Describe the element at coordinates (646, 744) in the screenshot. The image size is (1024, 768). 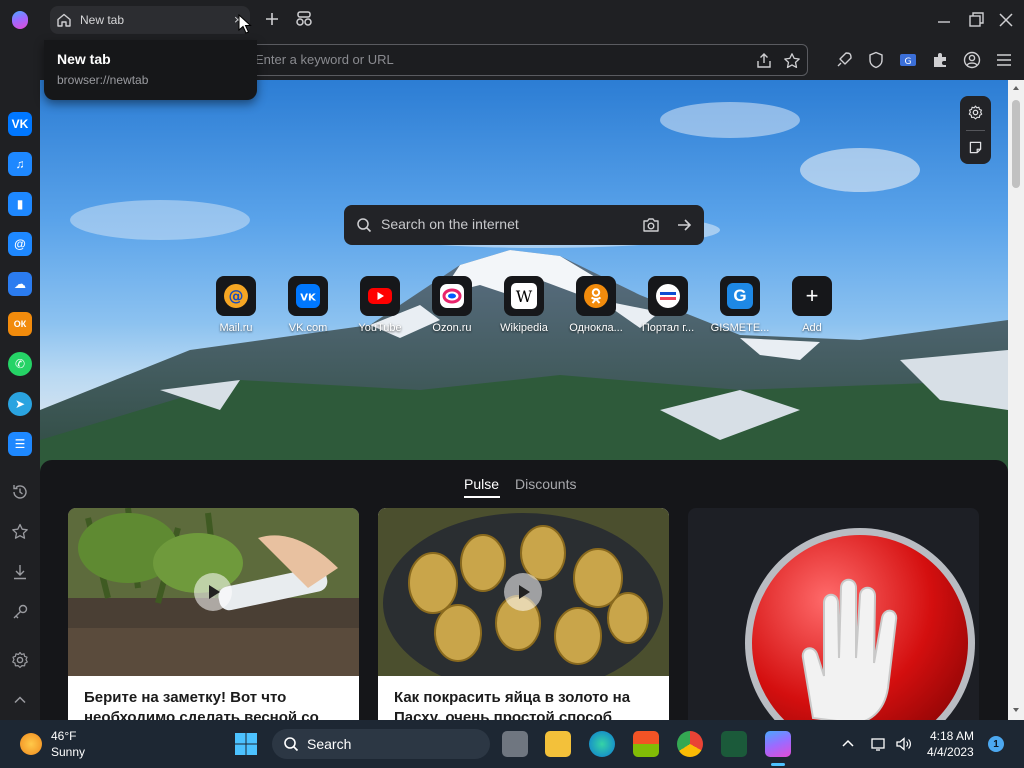
I see `microsoft-store-icon` at that location.